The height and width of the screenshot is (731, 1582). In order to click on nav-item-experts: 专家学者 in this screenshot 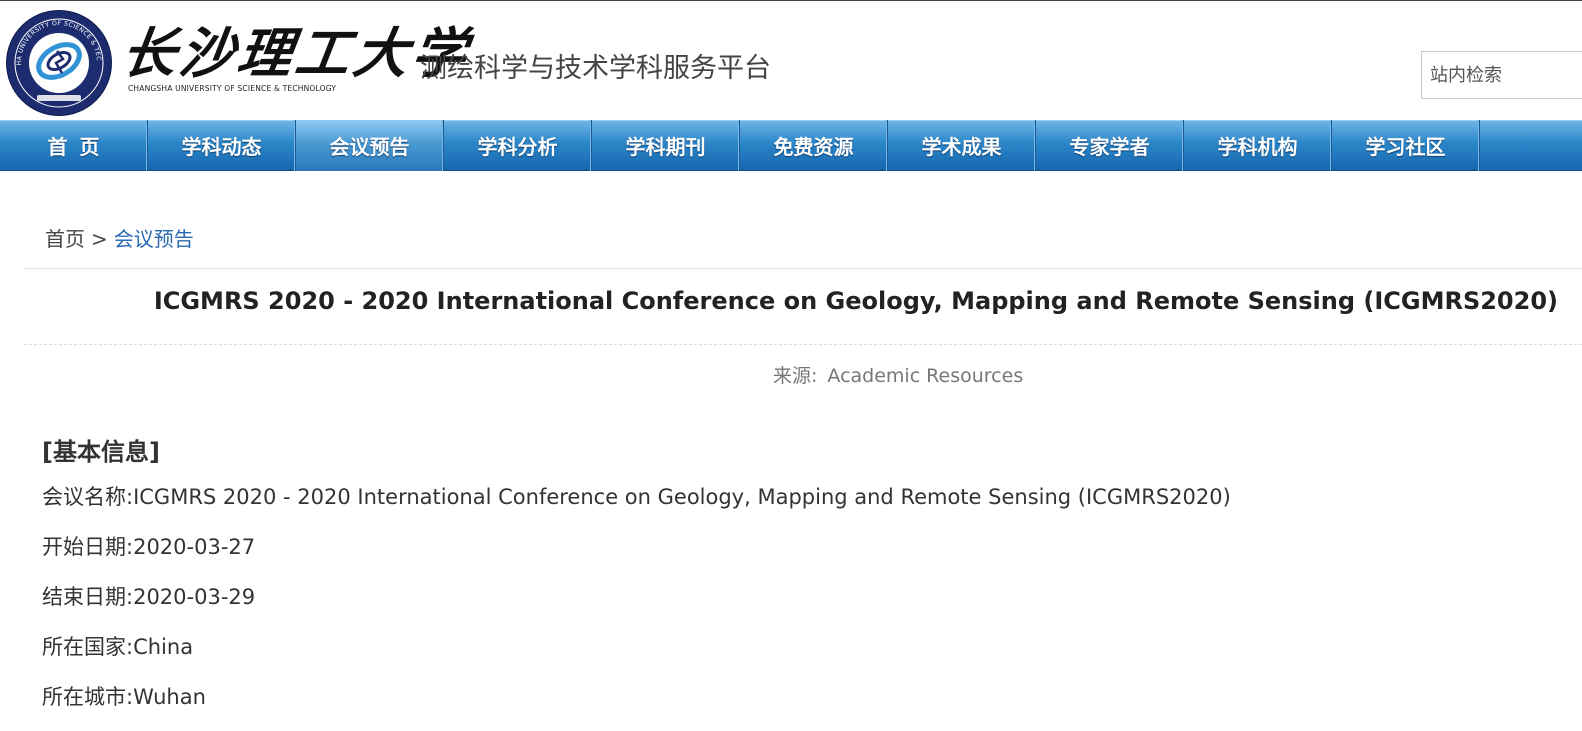, I will do `click(1110, 145)`.